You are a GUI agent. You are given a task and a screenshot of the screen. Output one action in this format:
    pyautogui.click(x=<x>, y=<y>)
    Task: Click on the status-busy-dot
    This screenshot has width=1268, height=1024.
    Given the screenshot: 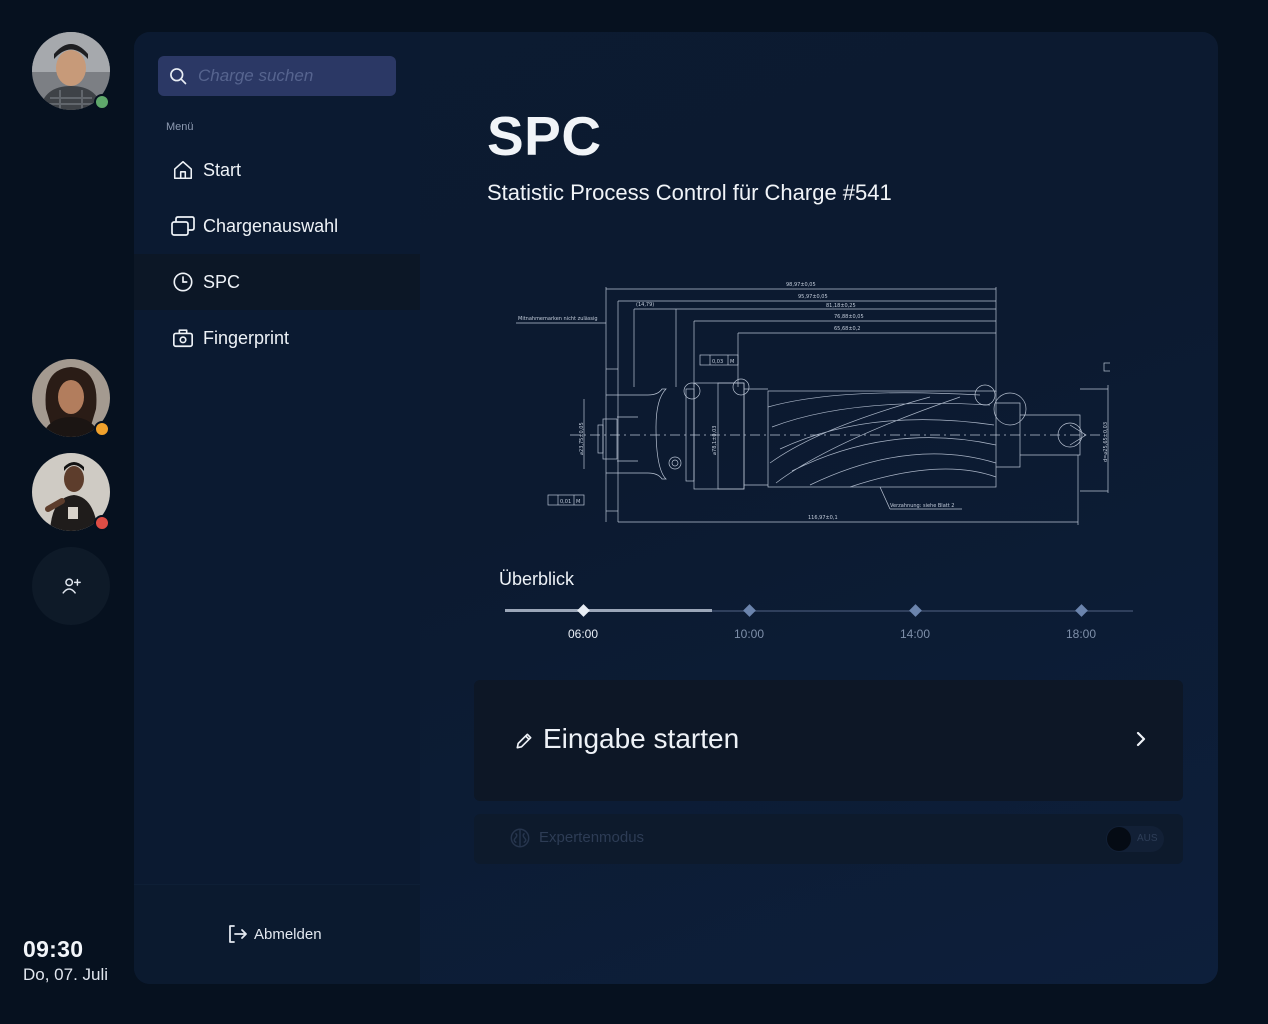 What is the action you would take?
    pyautogui.click(x=102, y=523)
    